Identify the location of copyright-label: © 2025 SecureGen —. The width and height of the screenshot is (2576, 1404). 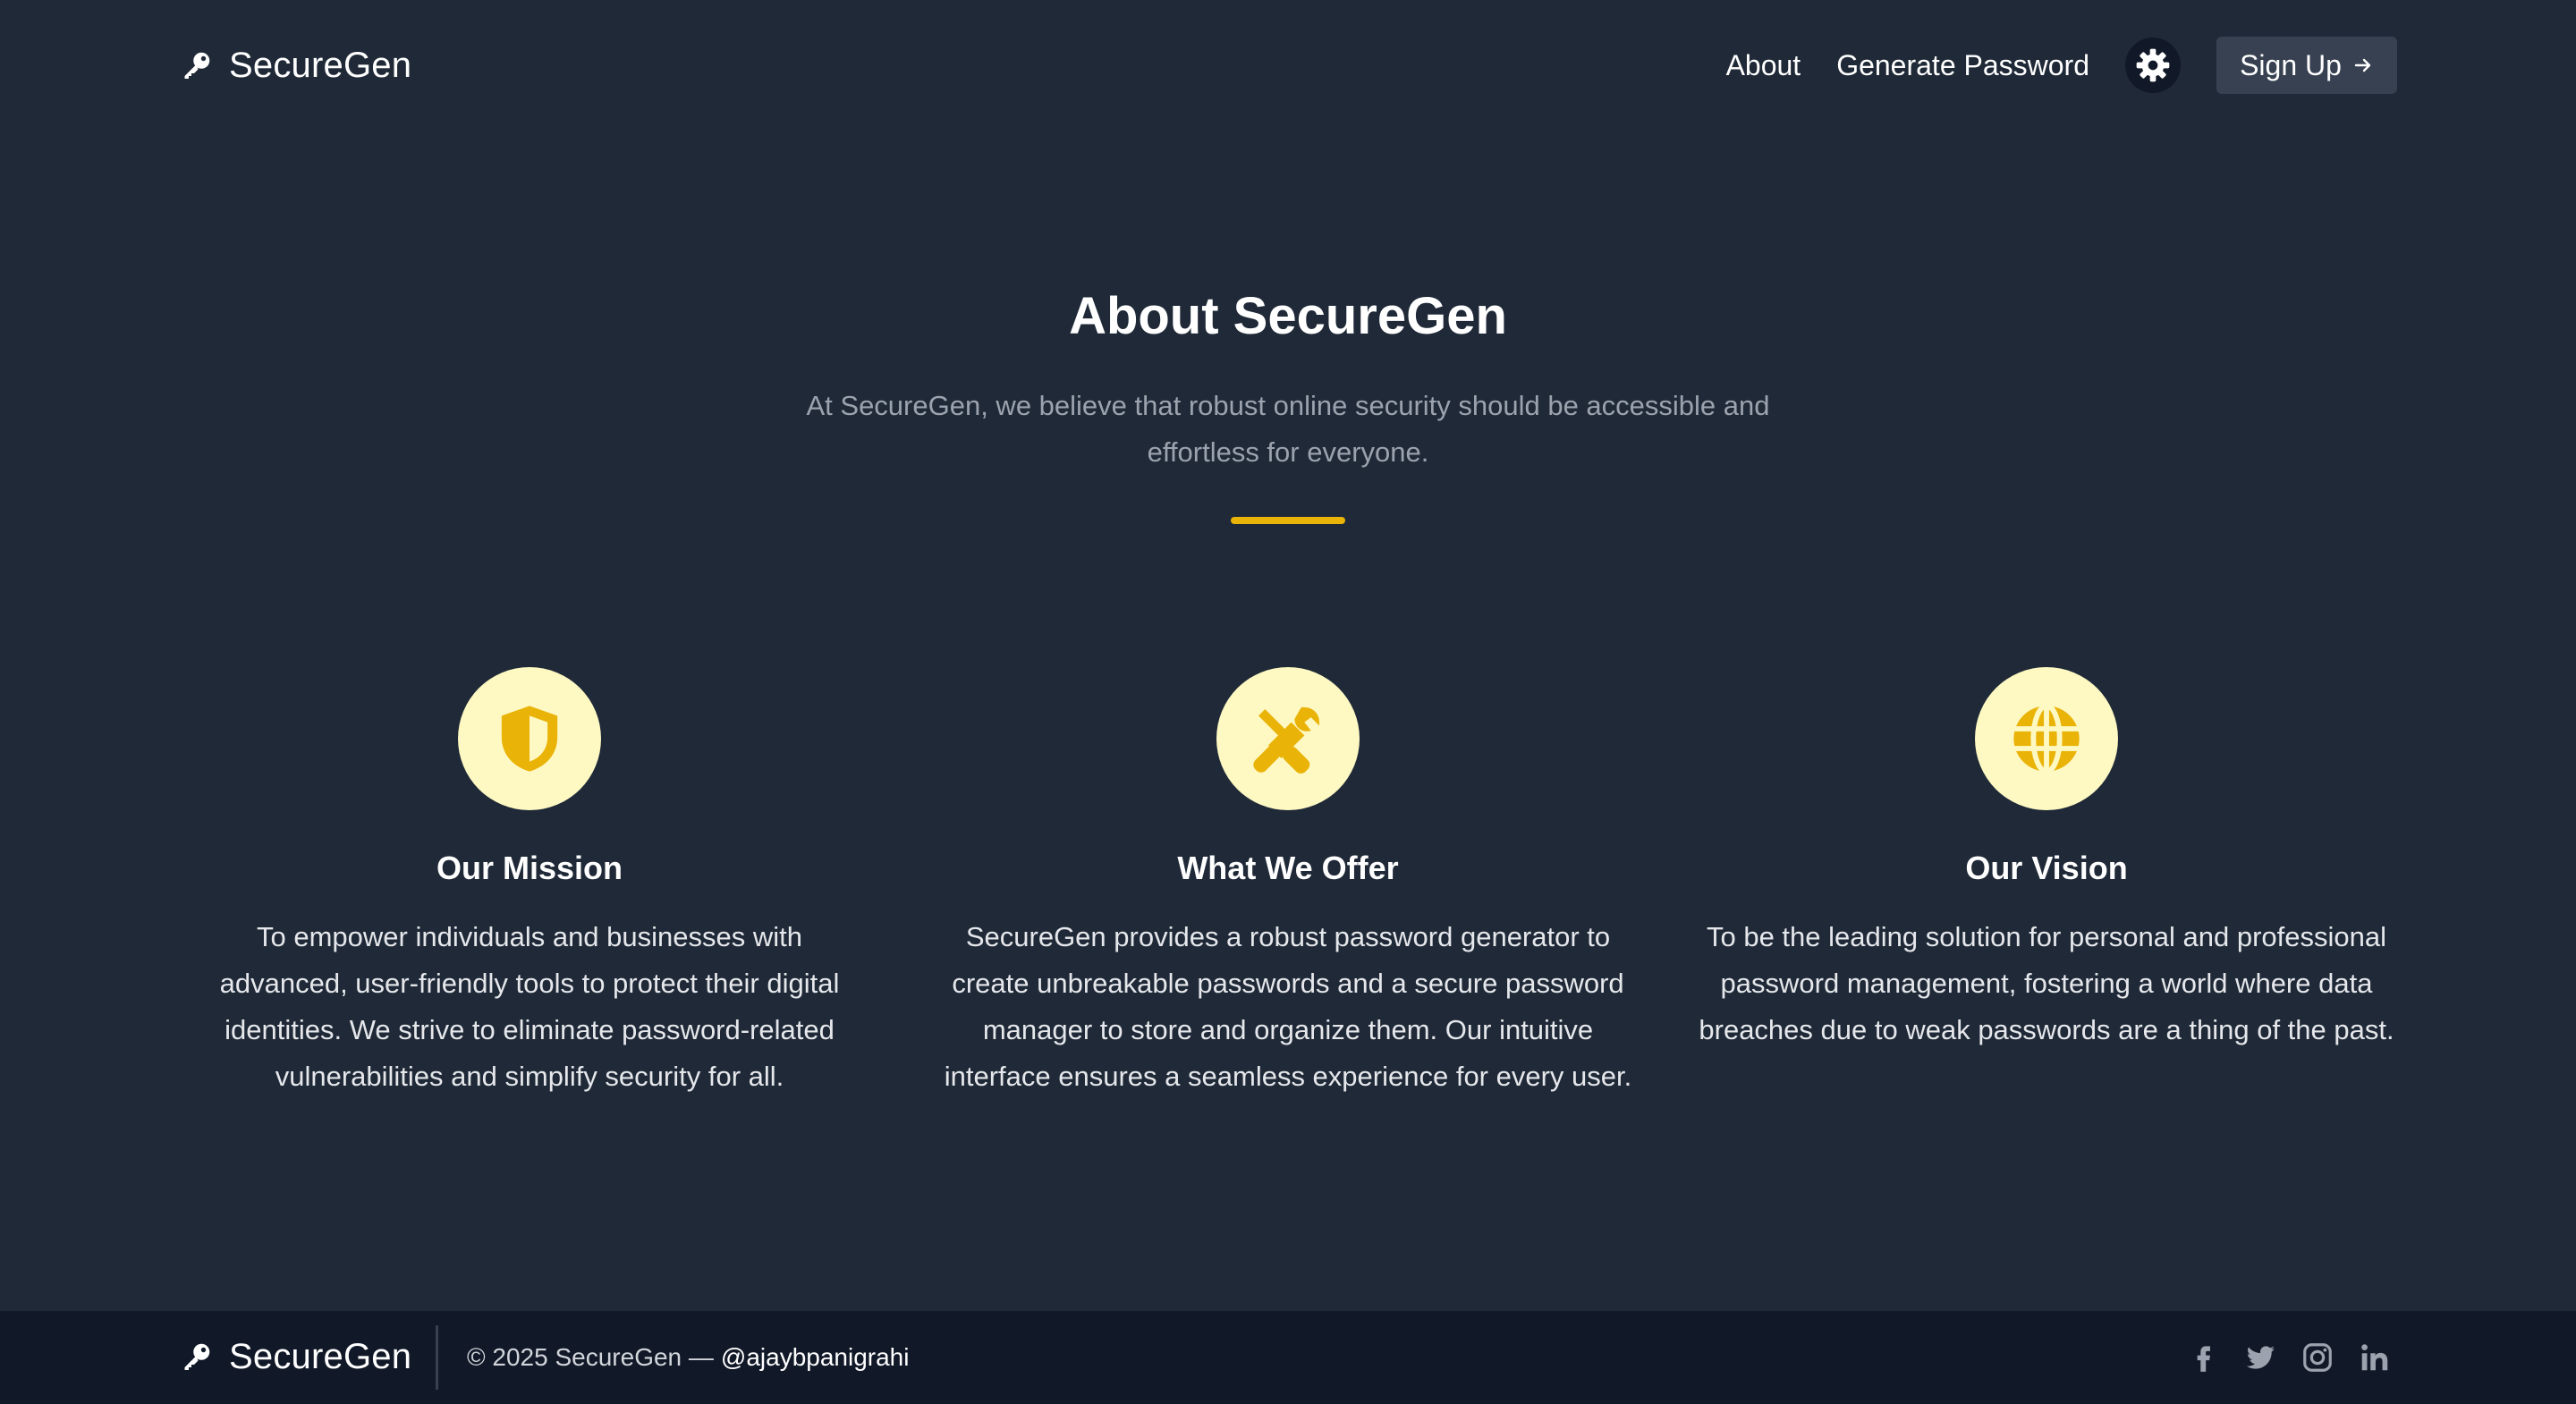
(590, 1357).